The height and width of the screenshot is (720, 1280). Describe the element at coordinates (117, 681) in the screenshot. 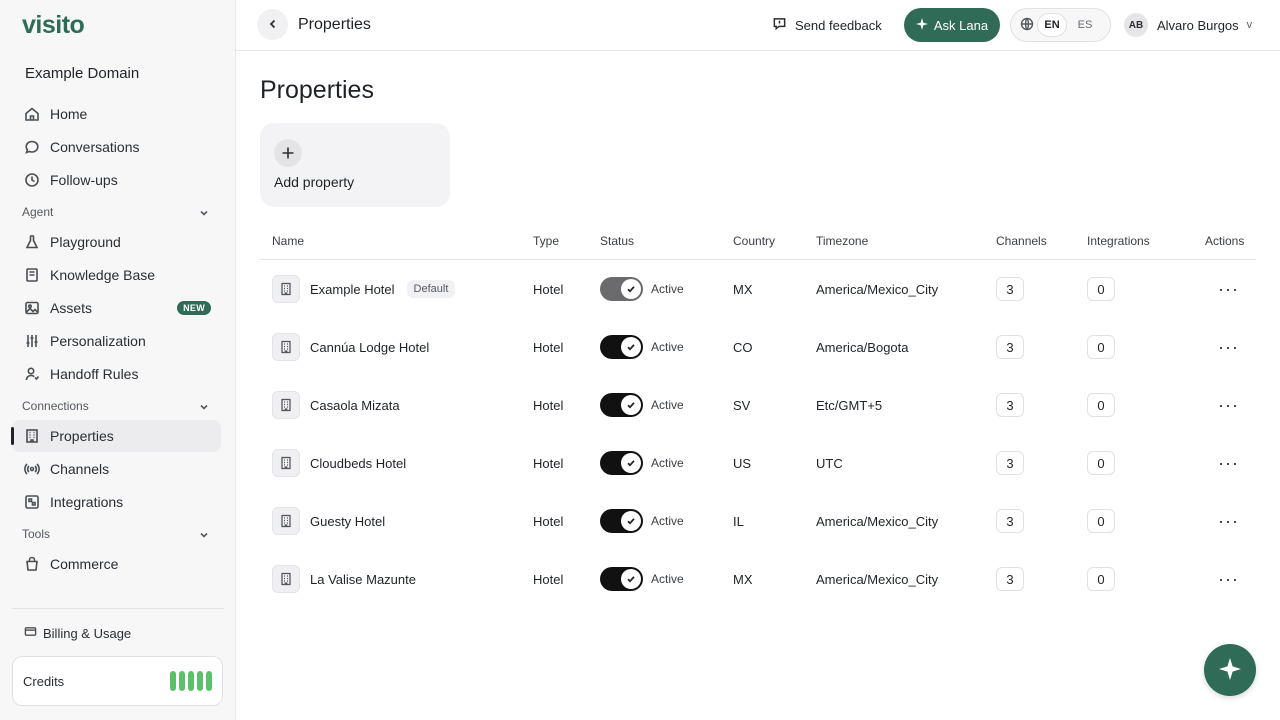

I see `credits-panel: Credits` at that location.